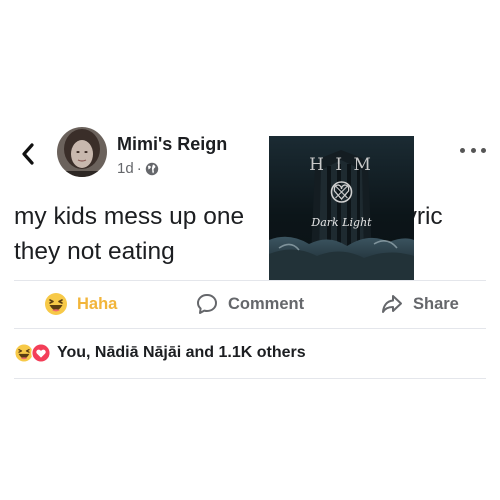 This screenshot has height=500, width=500. I want to click on comment-icon, so click(207, 304).